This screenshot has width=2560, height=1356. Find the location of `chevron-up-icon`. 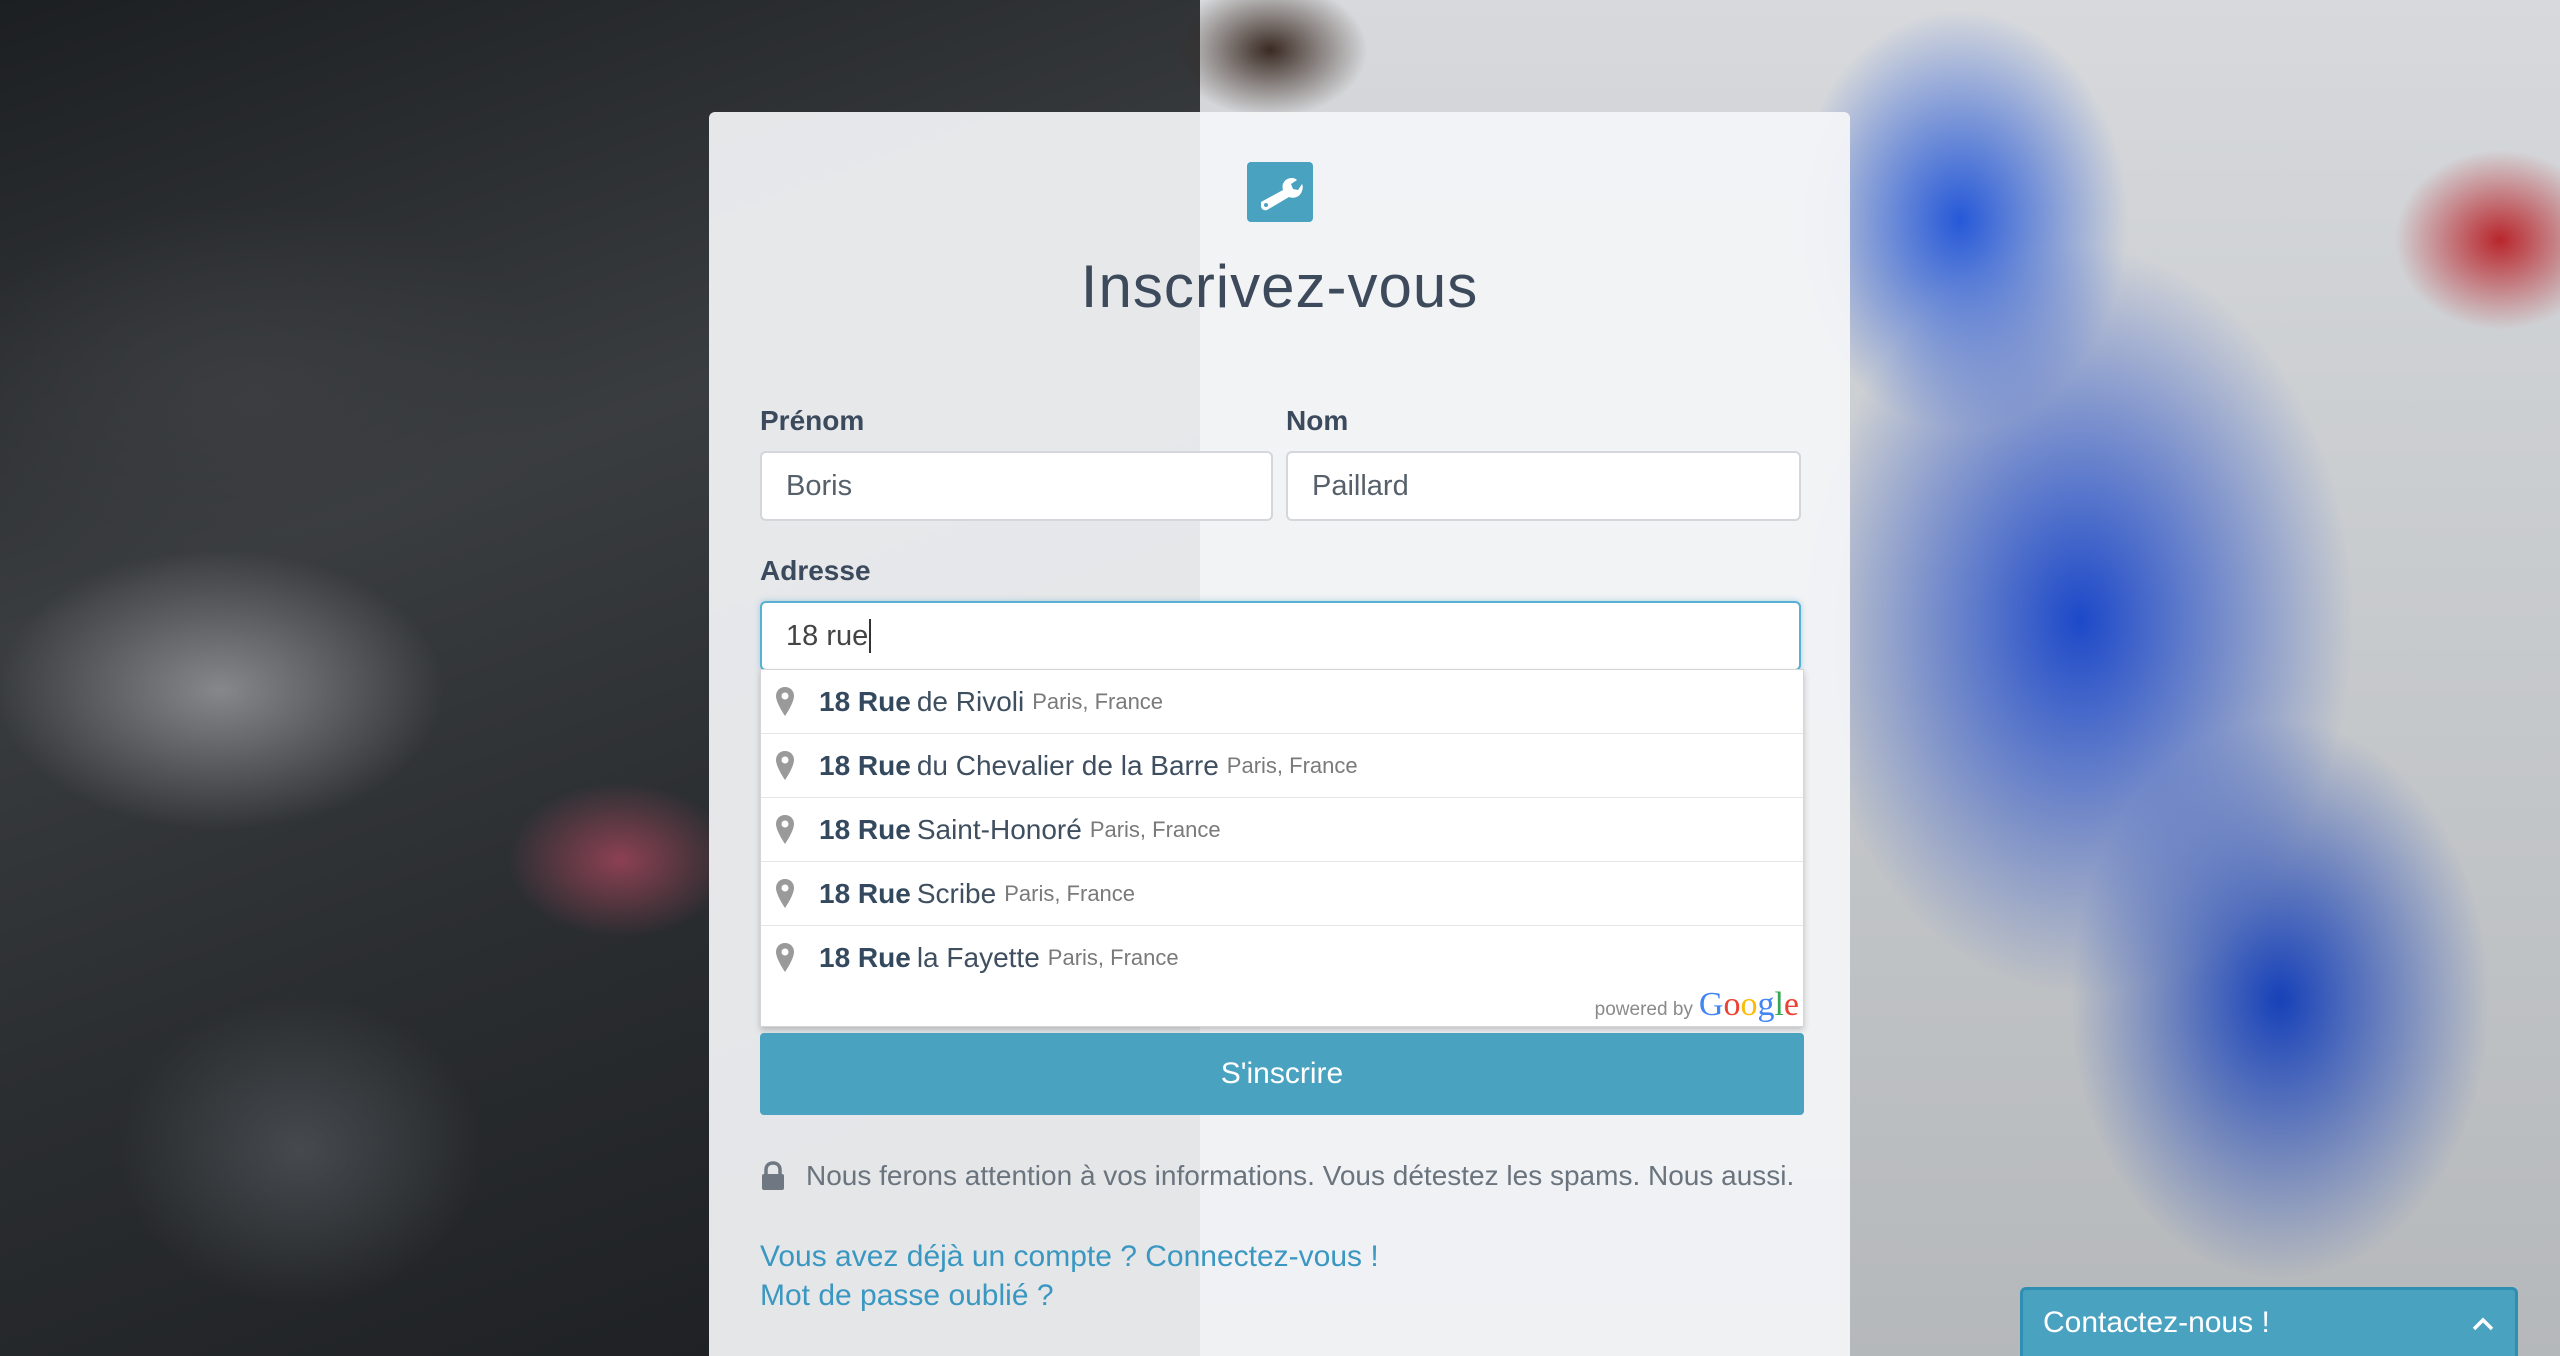

chevron-up-icon is located at coordinates (2483, 1323).